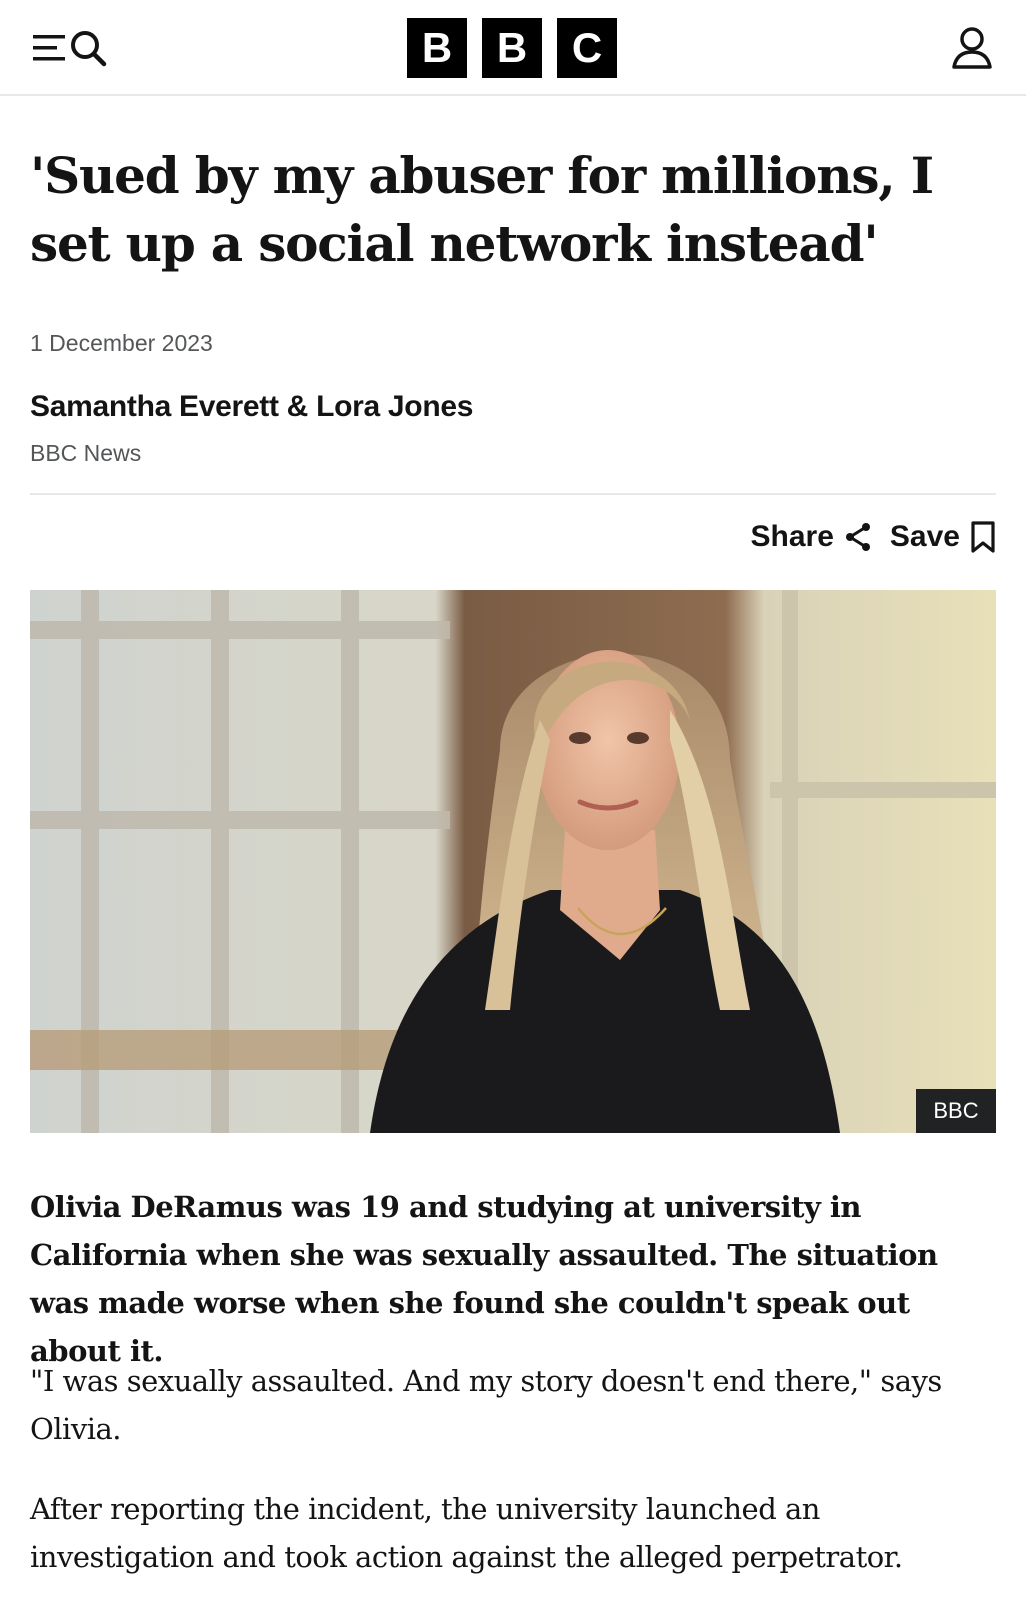 The image size is (1026, 1616). Describe the element at coordinates (252, 406) in the screenshot. I see `byline-authors: Samantha Everett & Lora Jones` at that location.